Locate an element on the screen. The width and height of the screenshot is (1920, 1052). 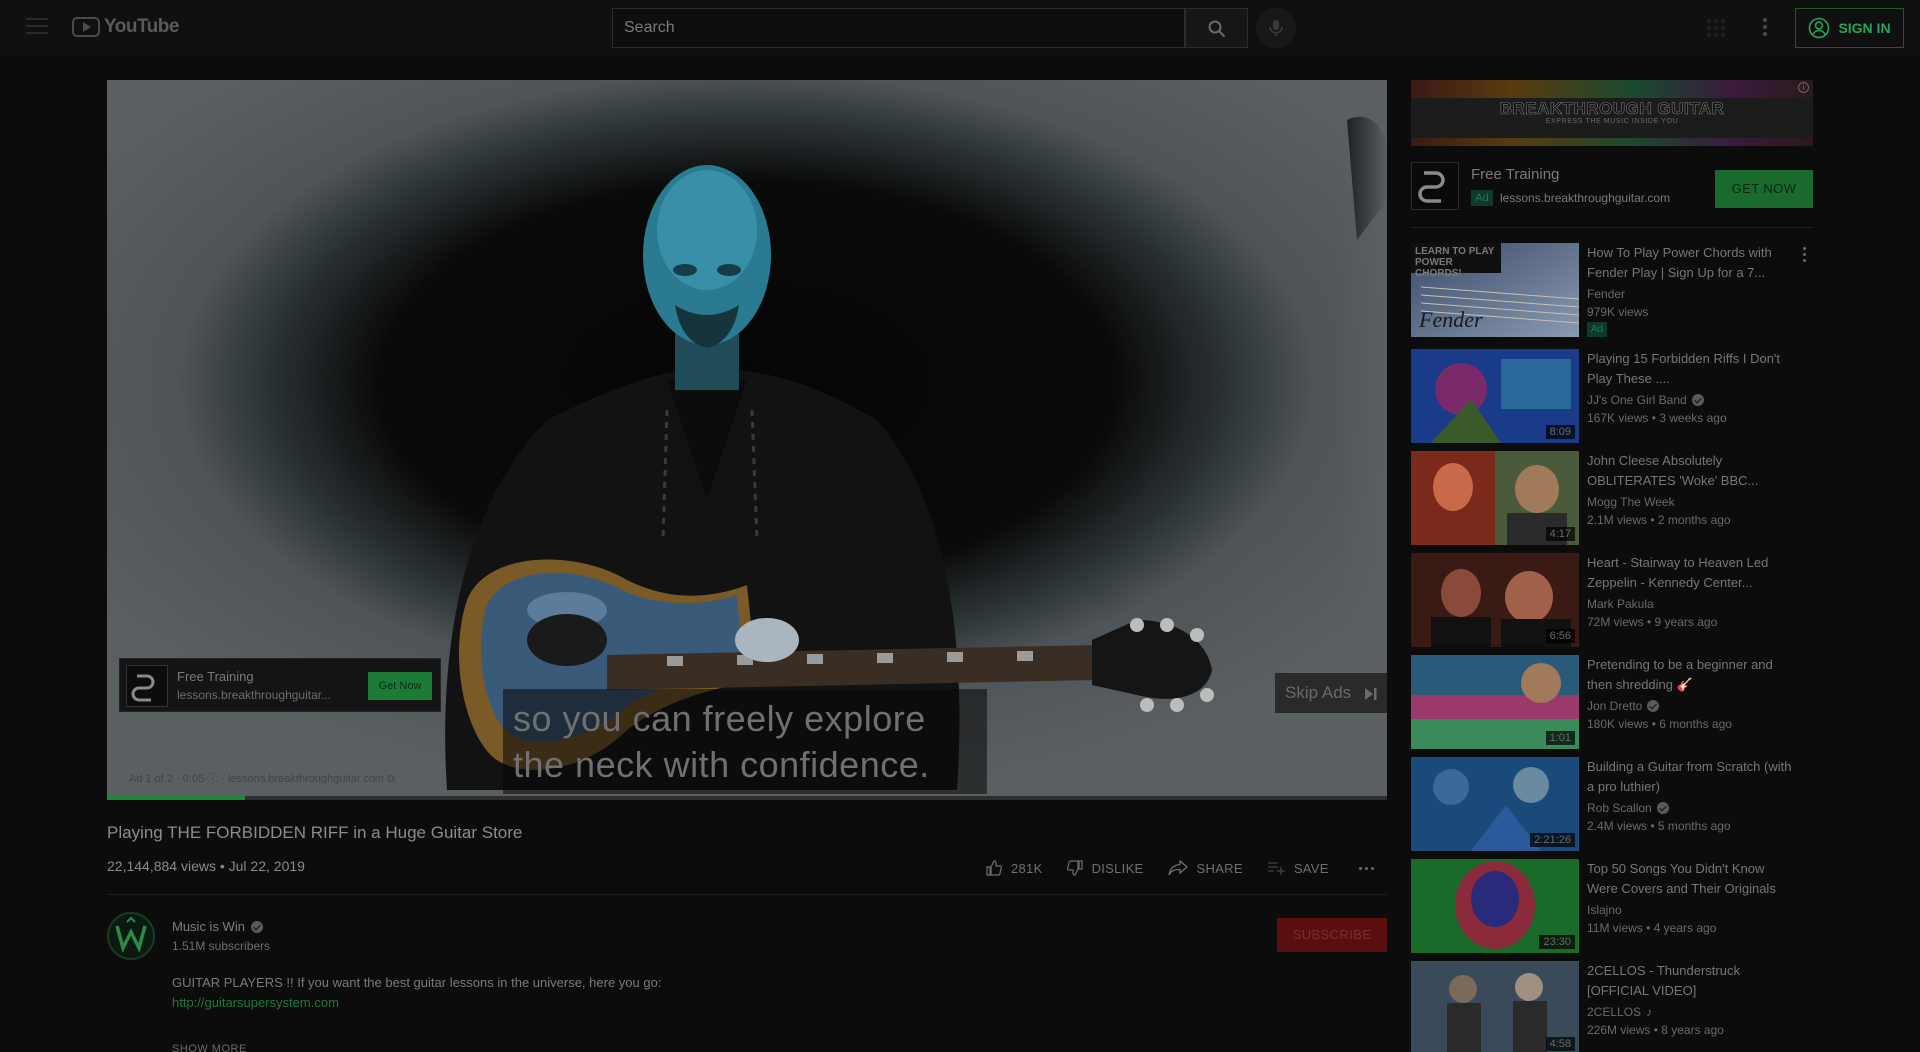
microphone-icon is located at coordinates (1276, 28).